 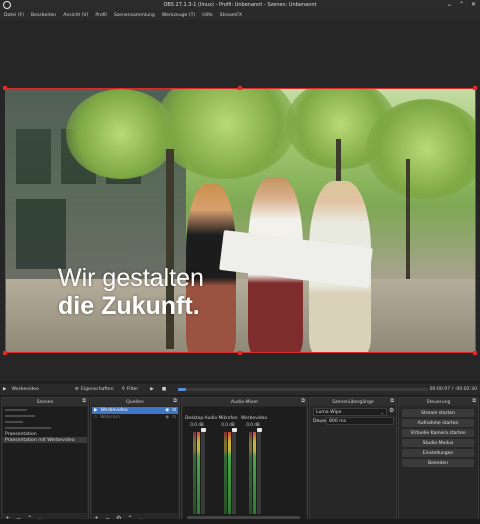 I want to click on play-source-button: ▶ Werbevideo, so click(x=21, y=389).